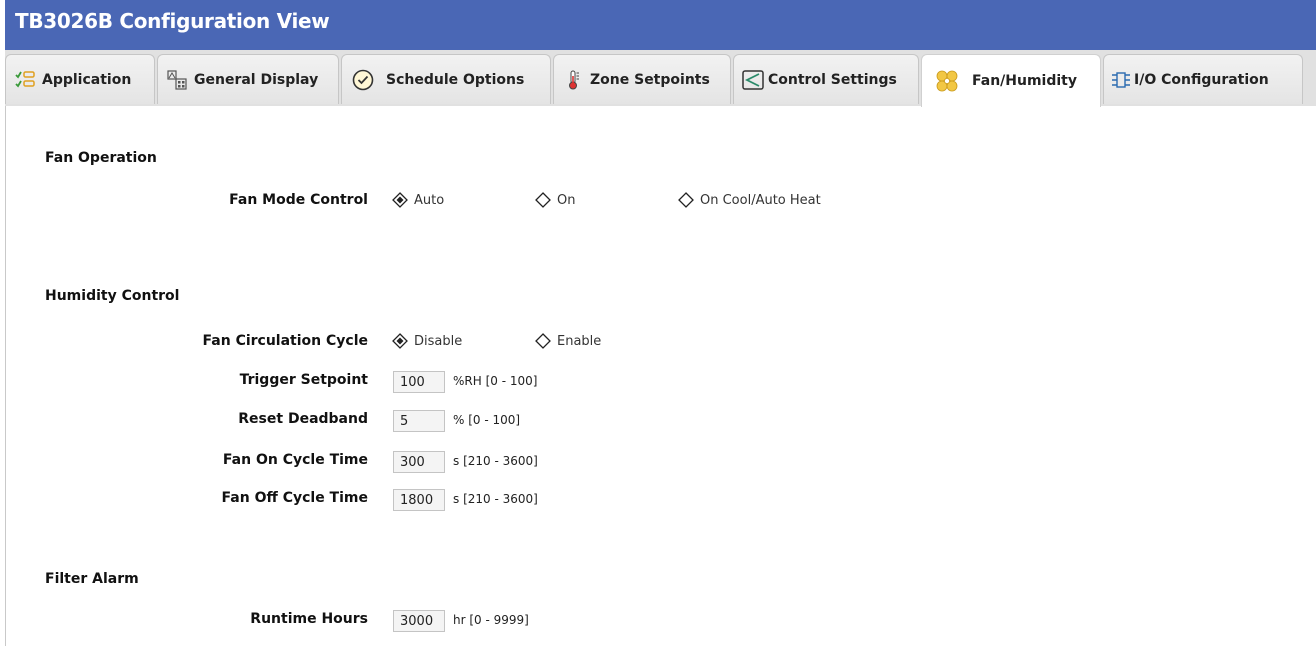 This screenshot has width=1316, height=646. I want to click on fan-circulation-cycle-label: Fan Circulation Cycle, so click(285, 341).